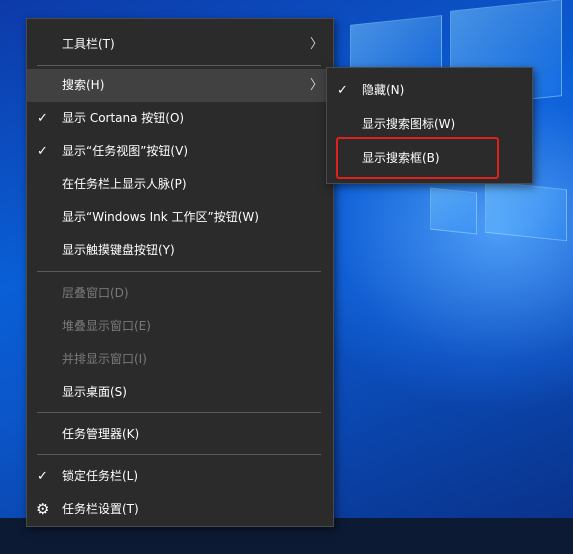  What do you see at coordinates (125, 151) in the screenshot?
I see `menu-item-label: 显示“任务视图”按钮(V)` at bounding box center [125, 151].